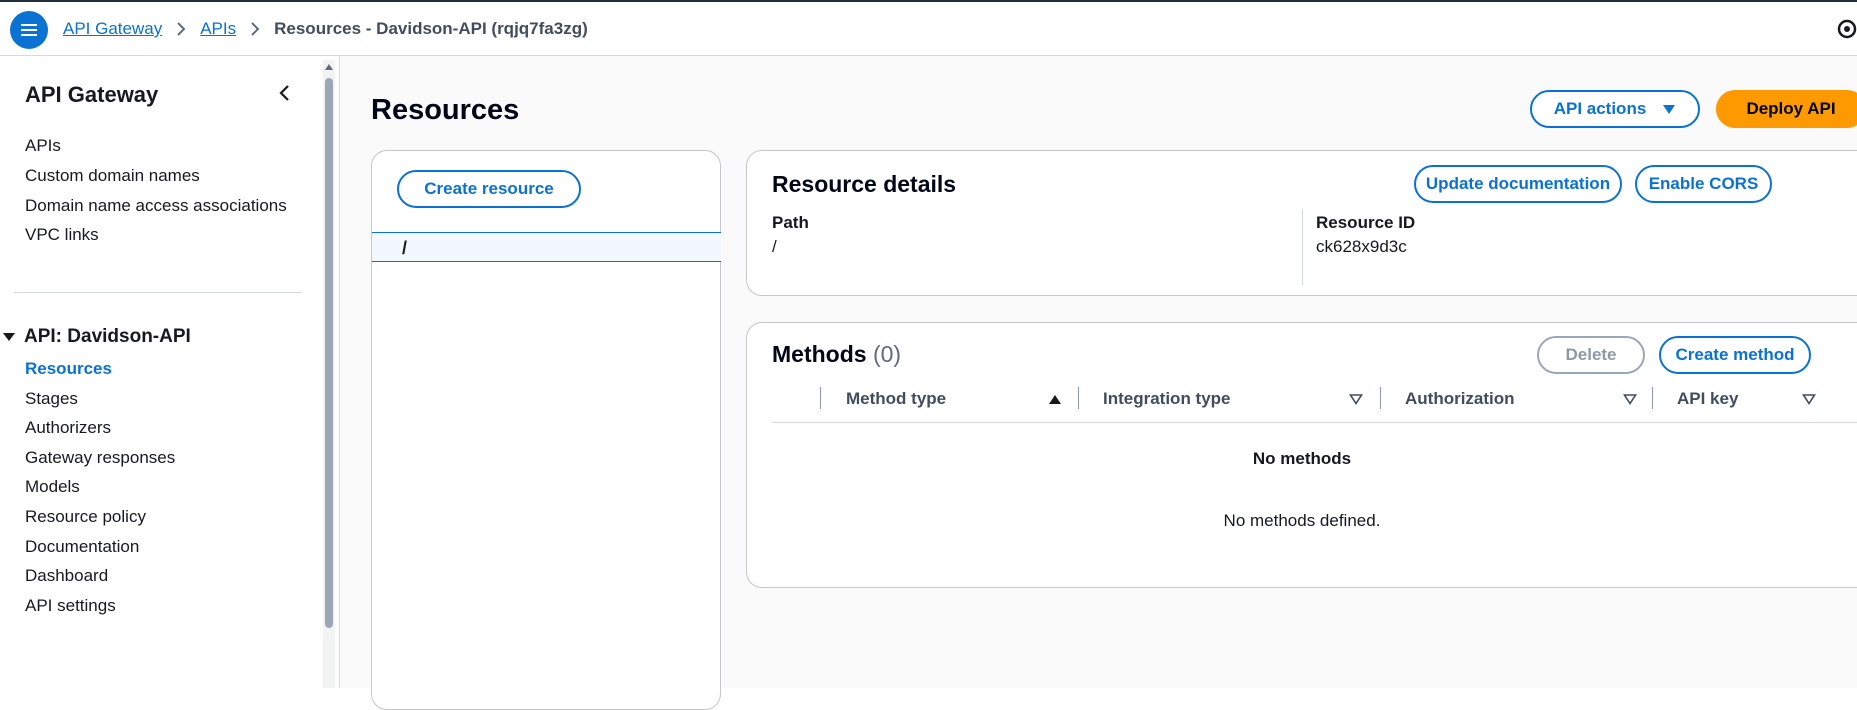 The height and width of the screenshot is (710, 1857). What do you see at coordinates (896, 399) in the screenshot?
I see `column-header-method-type: Method type` at bounding box center [896, 399].